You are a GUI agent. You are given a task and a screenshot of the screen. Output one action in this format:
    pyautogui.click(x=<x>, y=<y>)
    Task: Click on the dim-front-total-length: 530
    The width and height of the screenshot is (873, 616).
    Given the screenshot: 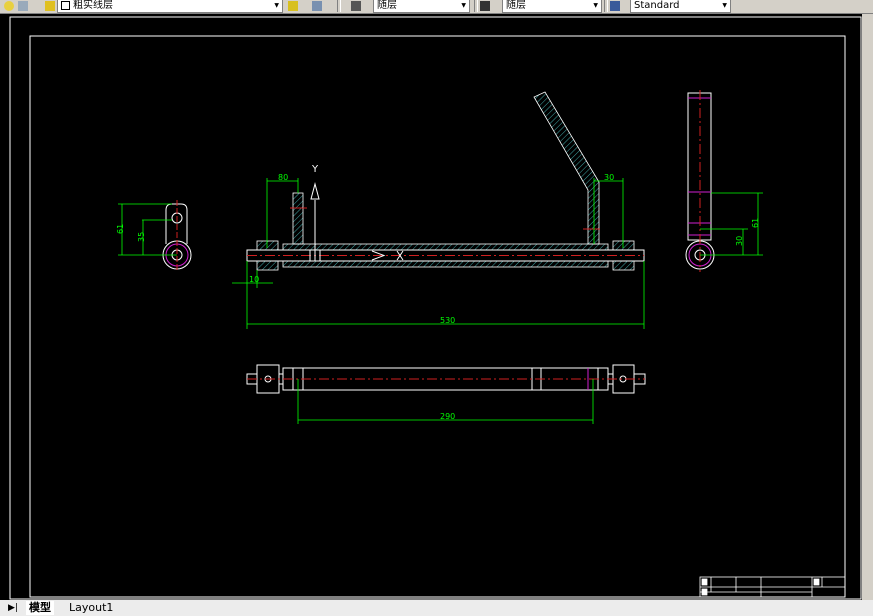 What is the action you would take?
    pyautogui.click(x=447, y=320)
    